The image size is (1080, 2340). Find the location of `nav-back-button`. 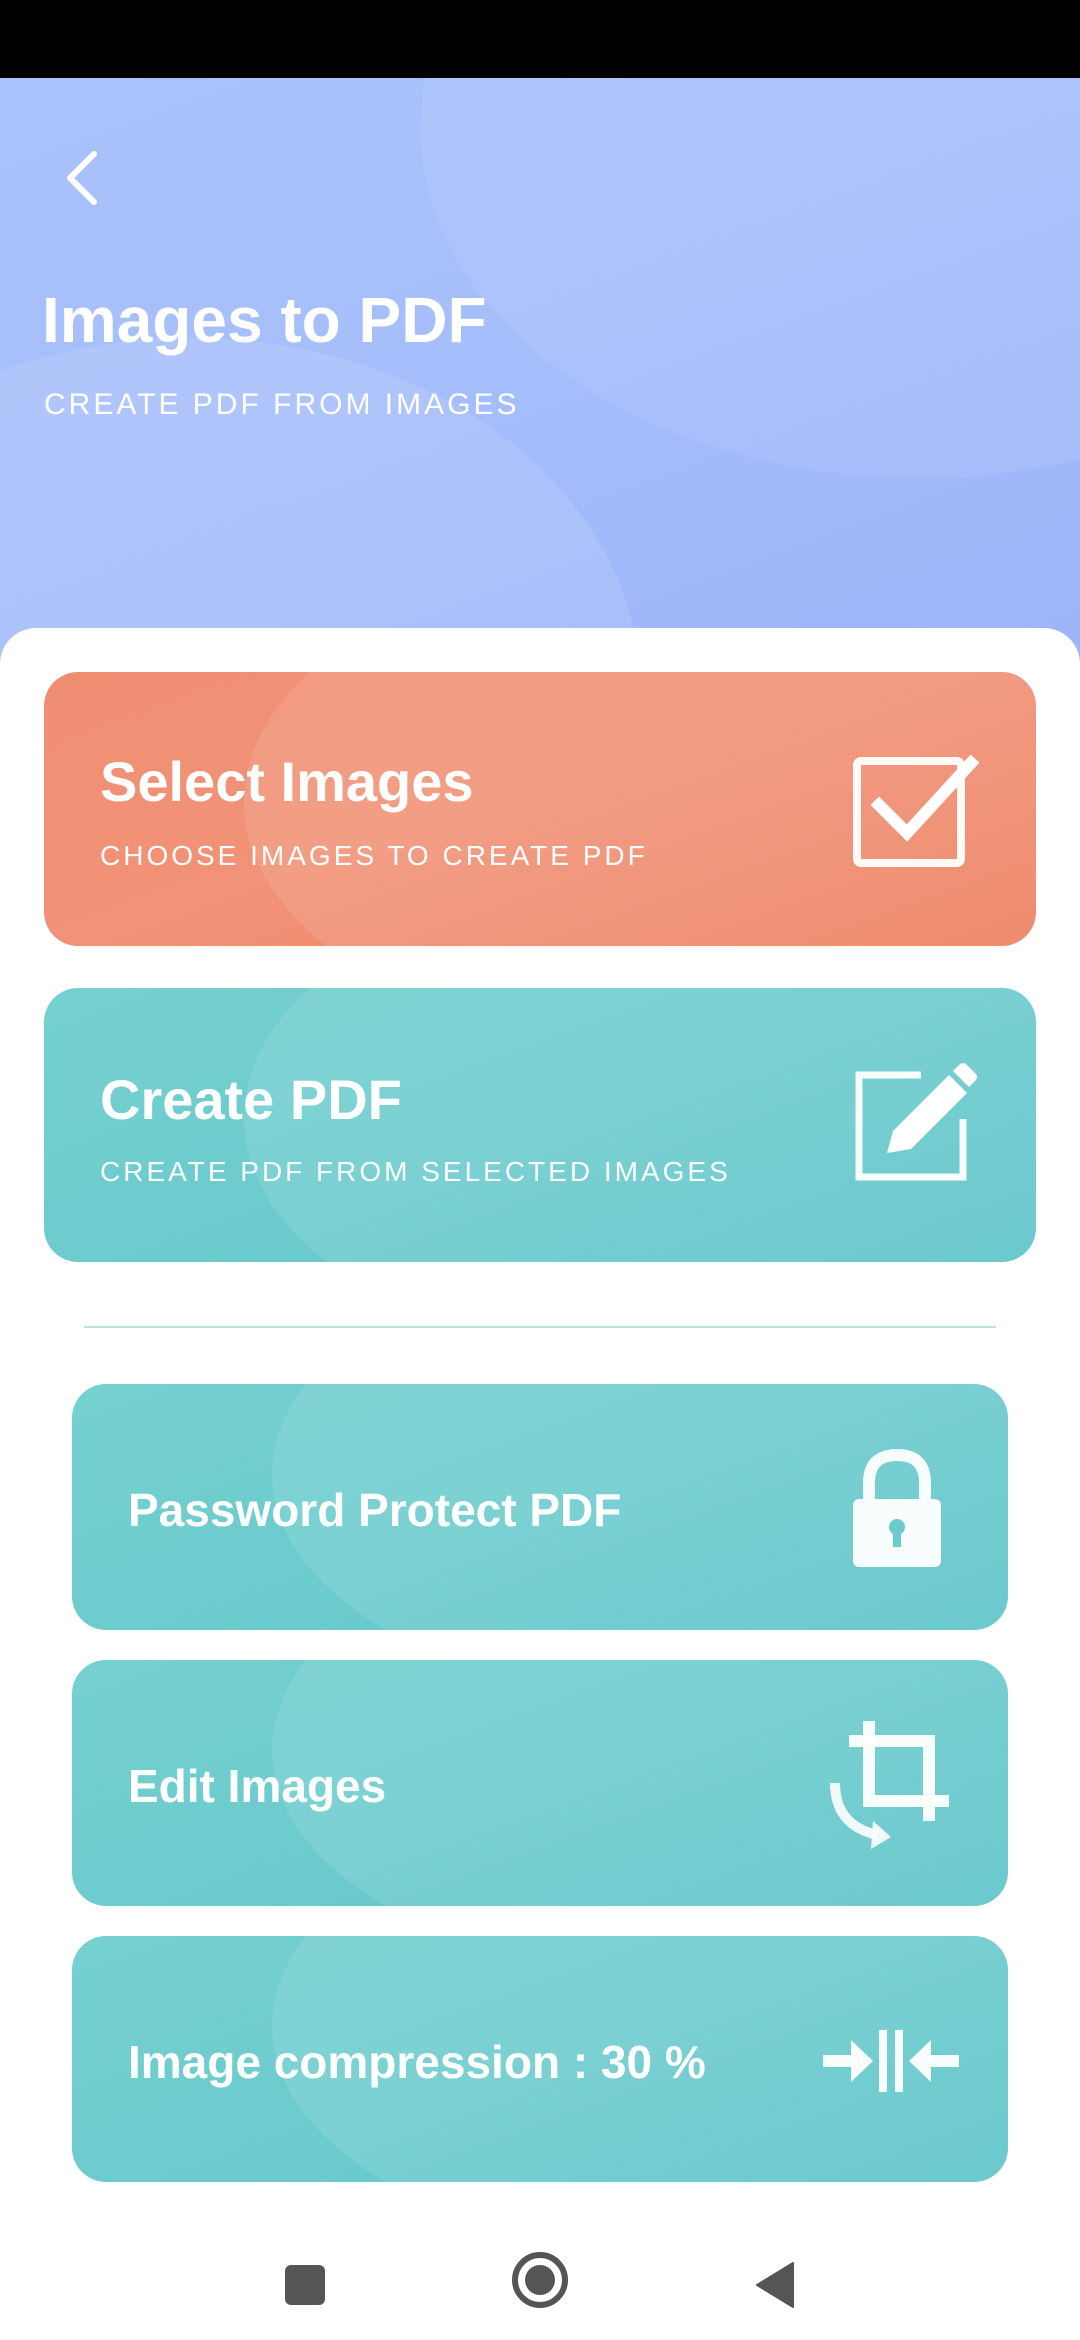

nav-back-button is located at coordinates (775, 2285).